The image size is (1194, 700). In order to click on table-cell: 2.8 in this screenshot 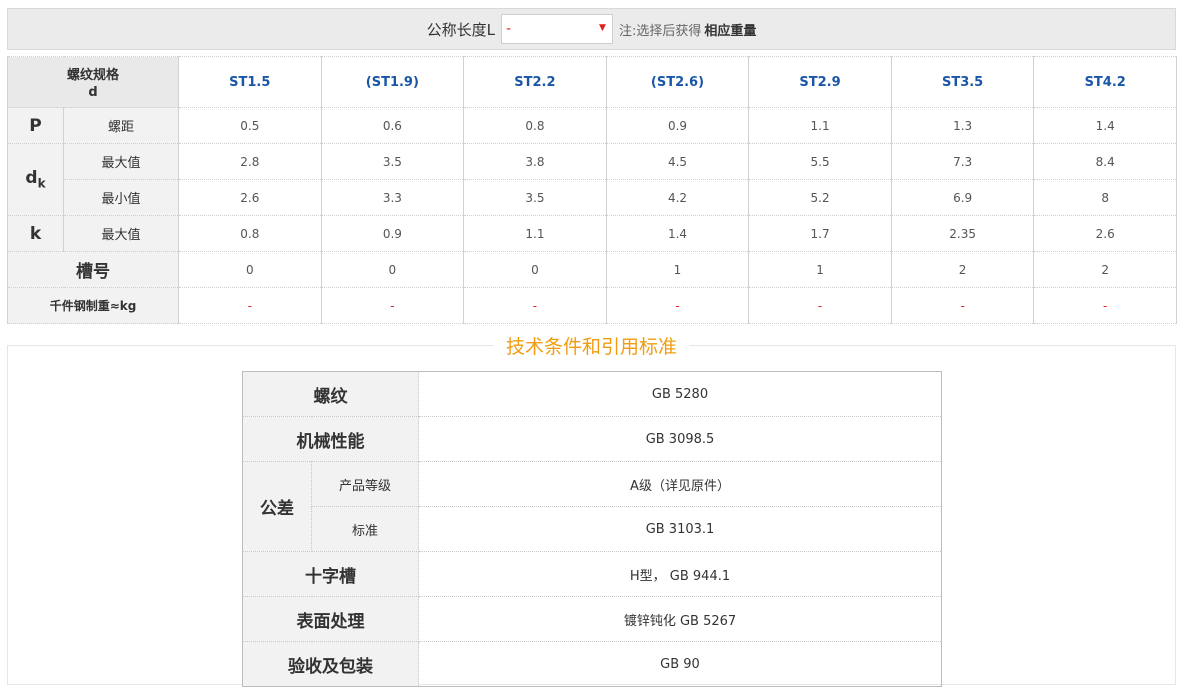, I will do `click(250, 161)`.